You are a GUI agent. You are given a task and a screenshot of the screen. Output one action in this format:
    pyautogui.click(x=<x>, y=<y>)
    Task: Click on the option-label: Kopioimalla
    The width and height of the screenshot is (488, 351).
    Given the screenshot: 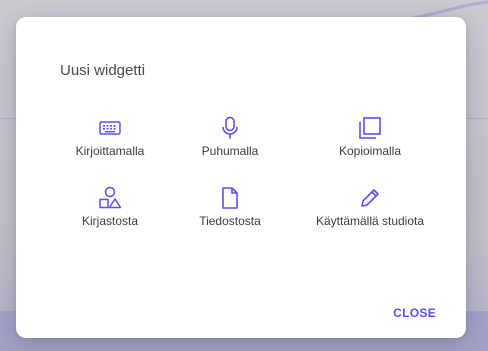 What is the action you would take?
    pyautogui.click(x=370, y=151)
    